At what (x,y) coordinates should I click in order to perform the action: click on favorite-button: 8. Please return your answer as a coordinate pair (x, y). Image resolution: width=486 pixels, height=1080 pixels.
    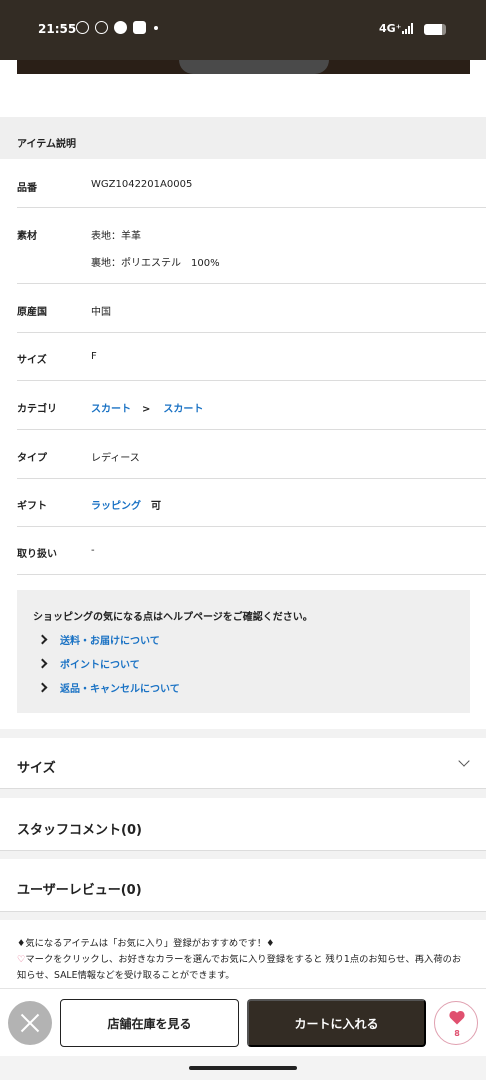
    Looking at the image, I should click on (456, 1023).